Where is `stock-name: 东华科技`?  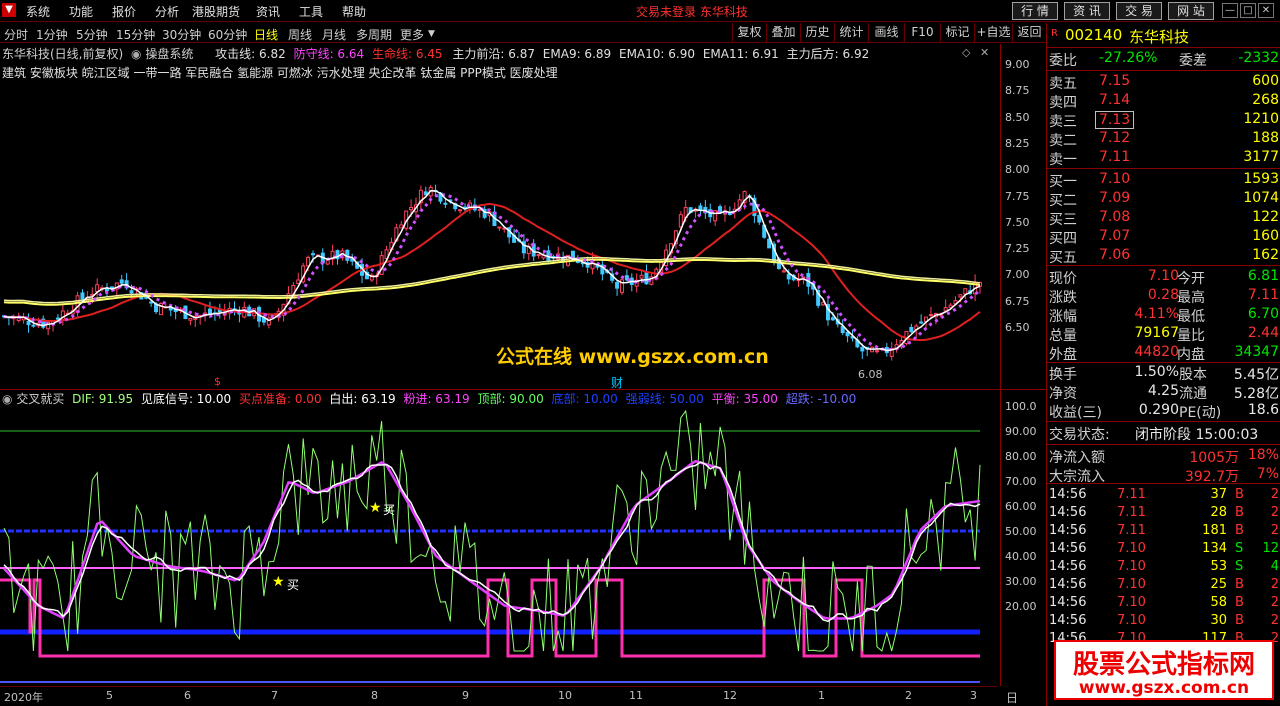
stock-name: 东华科技 is located at coordinates (1159, 37).